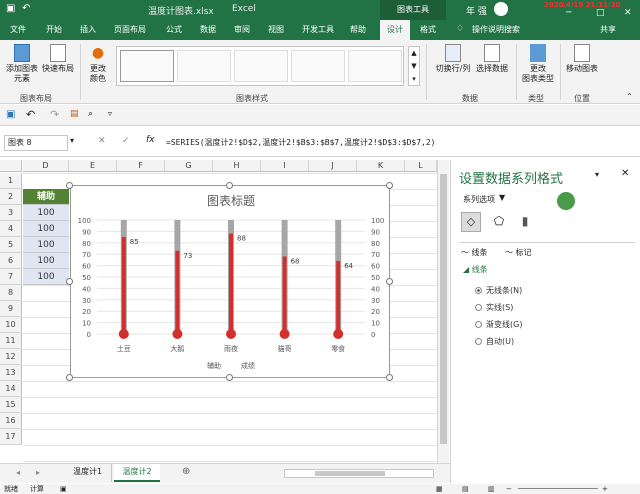  What do you see at coordinates (276, 29) in the screenshot?
I see `tab-view: 视图` at bounding box center [276, 29].